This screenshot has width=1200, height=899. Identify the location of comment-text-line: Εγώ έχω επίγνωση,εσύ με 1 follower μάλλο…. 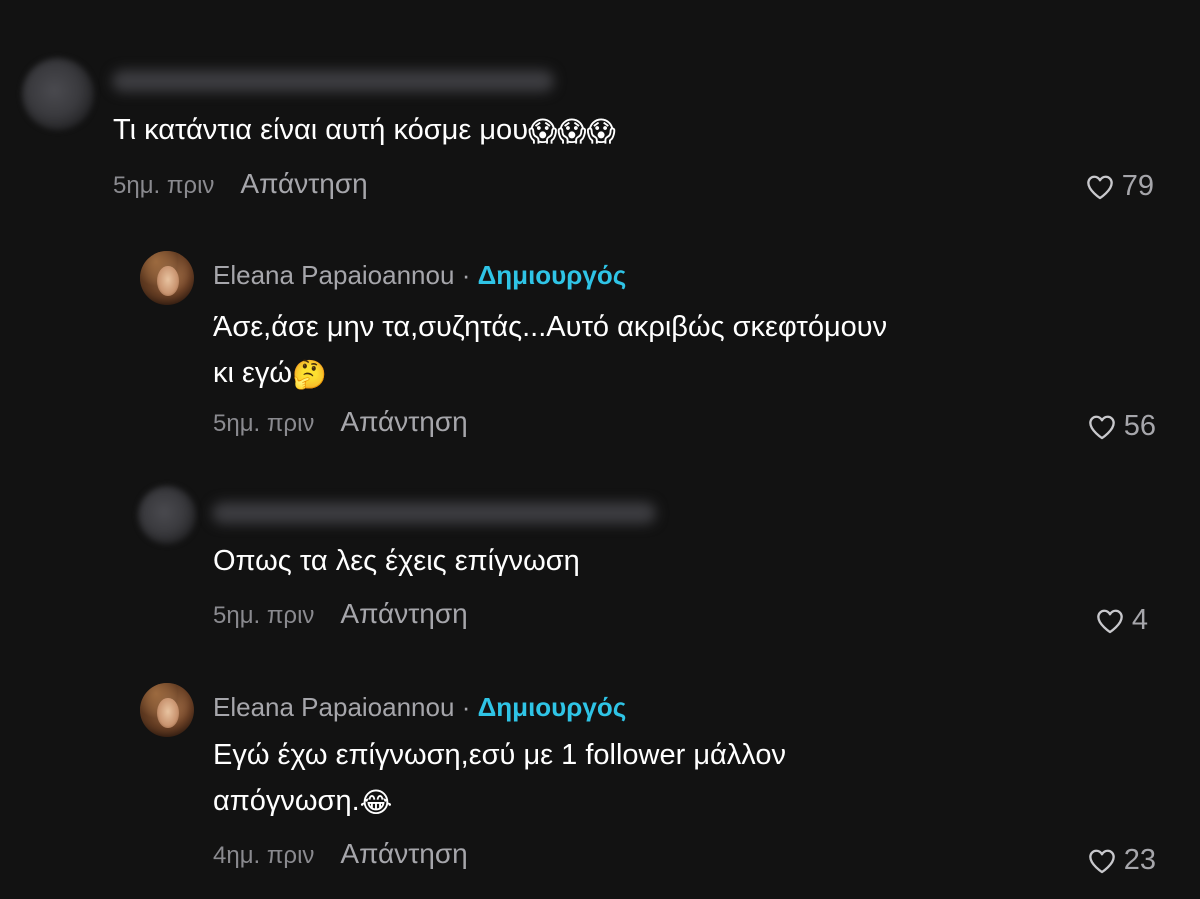
(499, 755).